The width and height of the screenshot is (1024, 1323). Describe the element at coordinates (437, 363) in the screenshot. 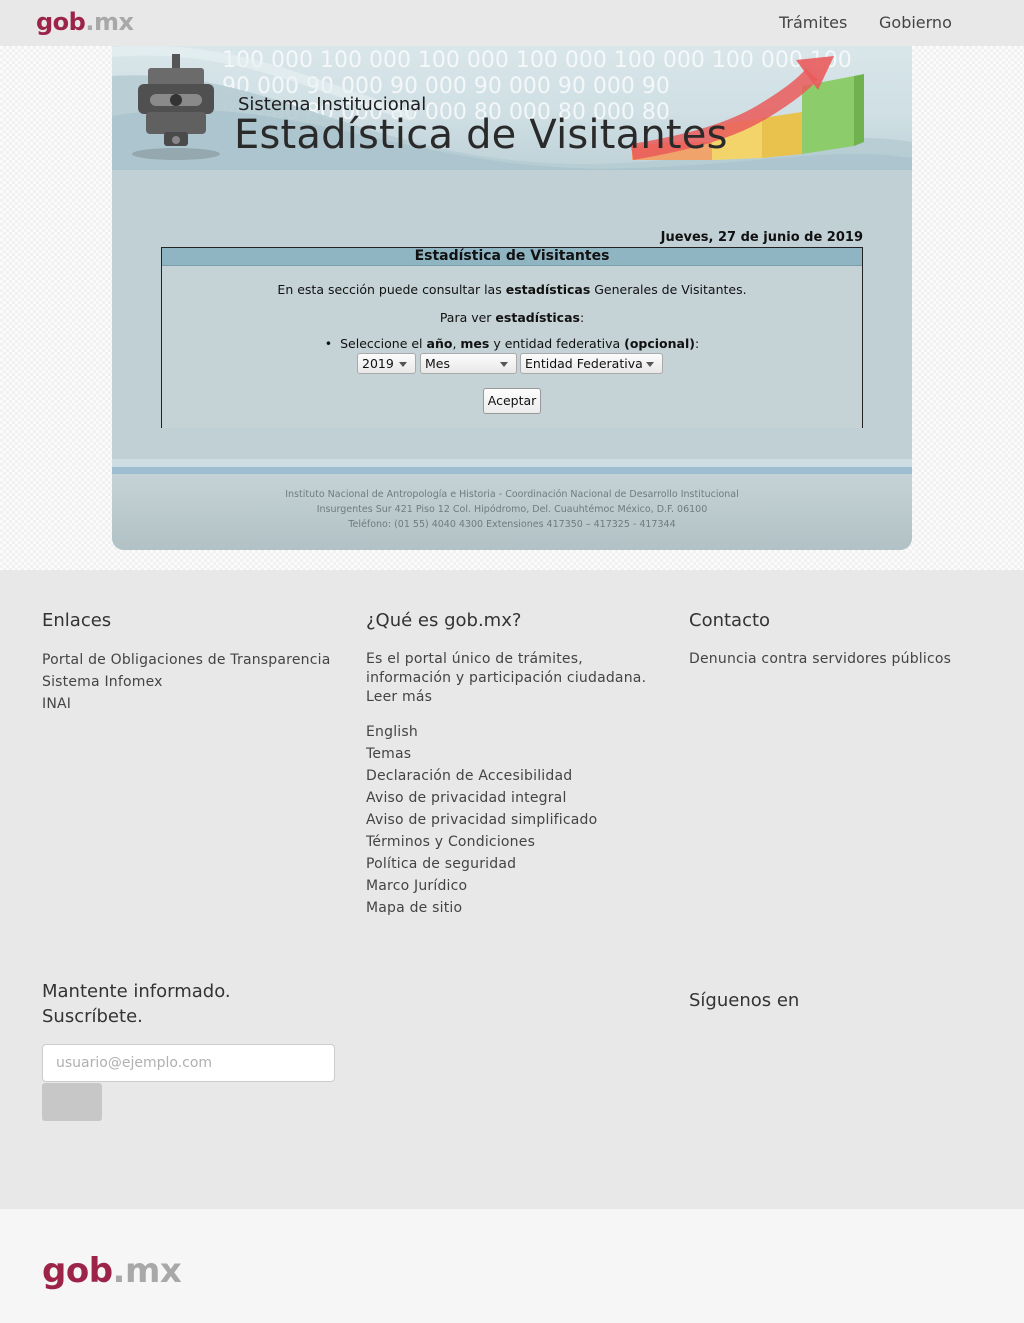

I see `month-select-value: Mes` at that location.